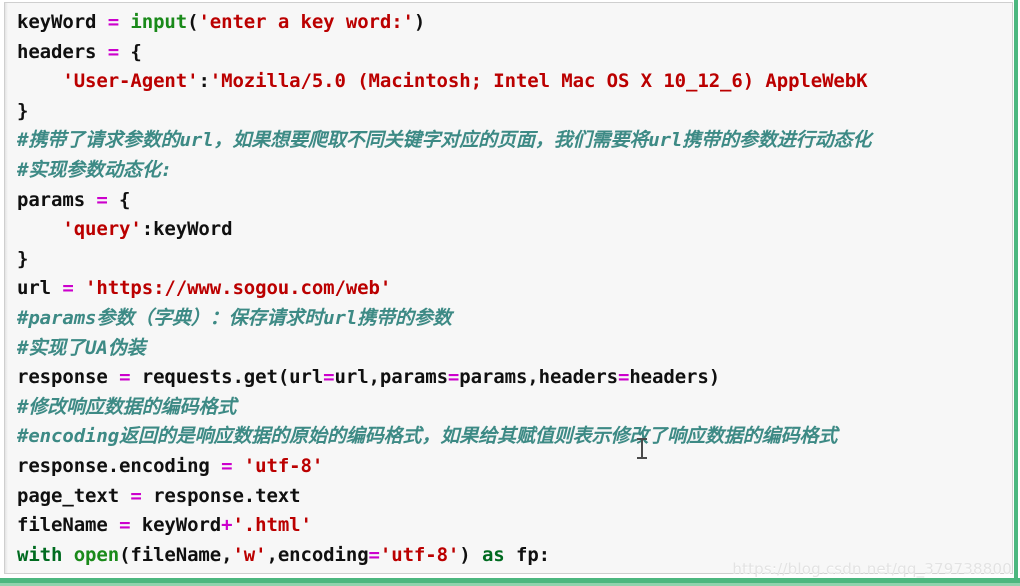 The width and height of the screenshot is (1020, 586). I want to click on code-token: #params参数（字典）：保存请求时url携带的参数, so click(234, 317).